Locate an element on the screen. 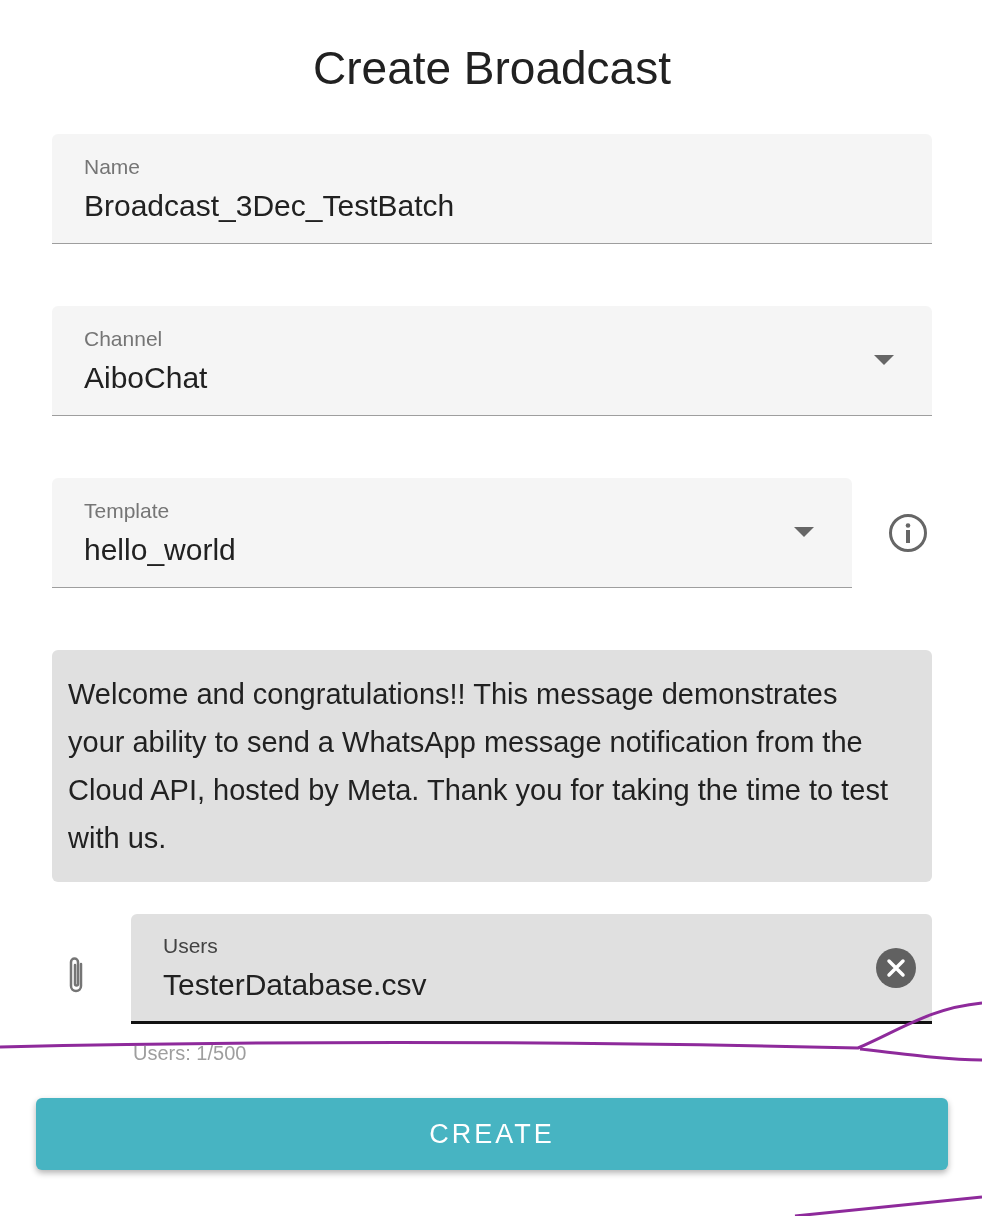 This screenshot has height=1216, width=982. field-label: Name is located at coordinates (112, 166).